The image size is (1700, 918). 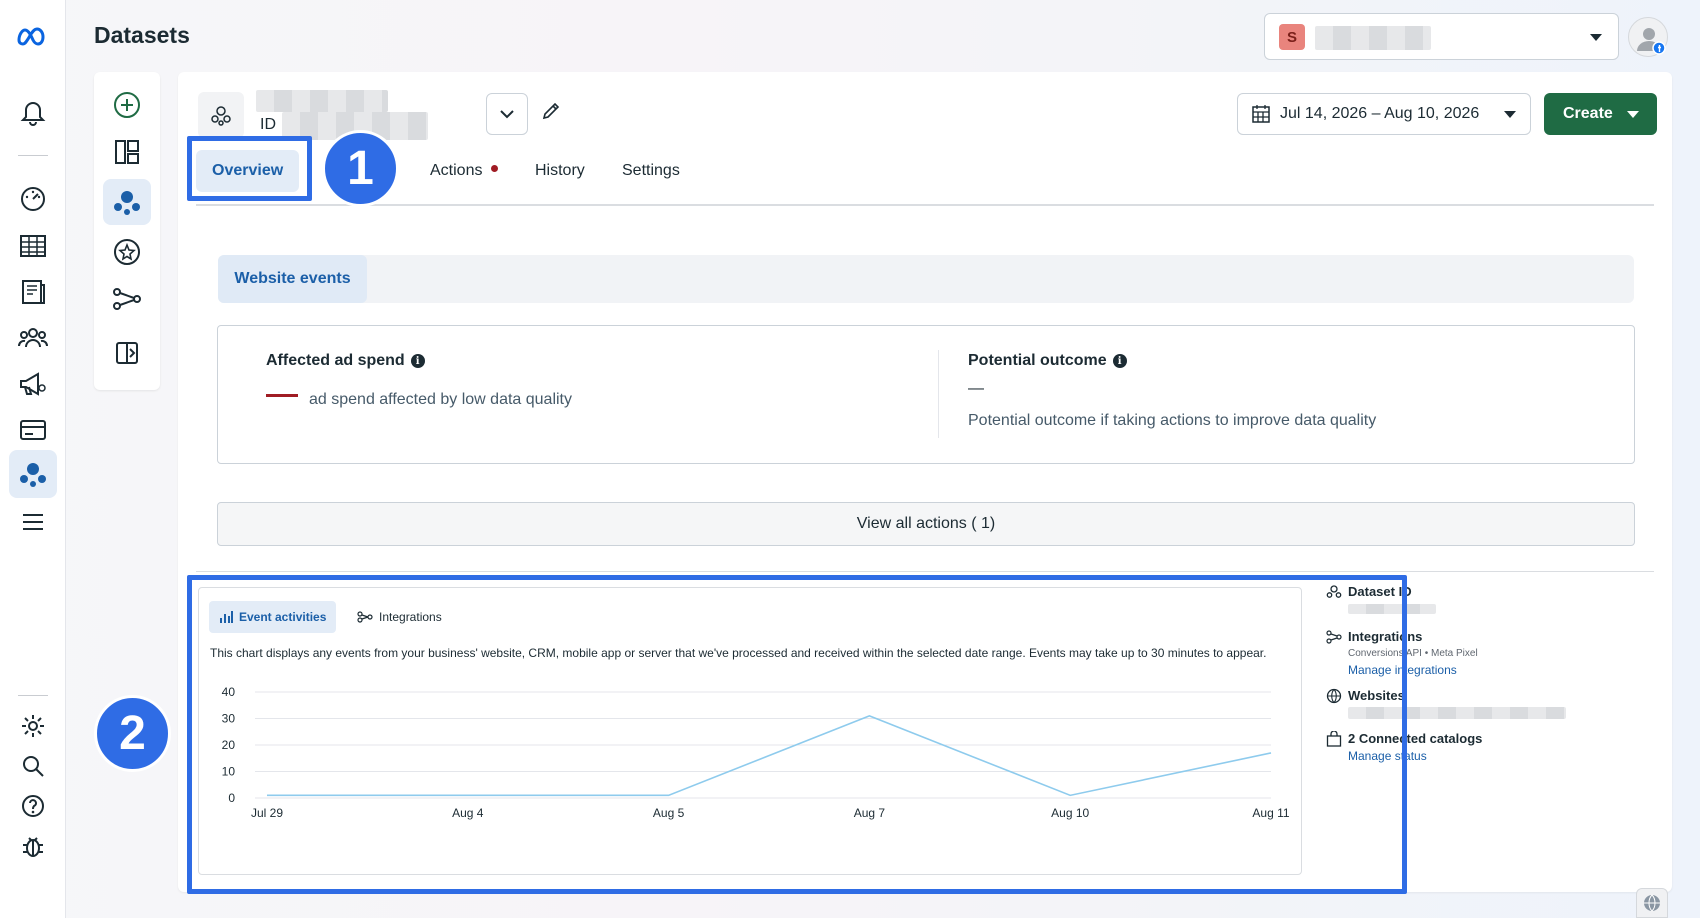 What do you see at coordinates (456, 170) in the screenshot?
I see `tab-actions-label: Actions` at bounding box center [456, 170].